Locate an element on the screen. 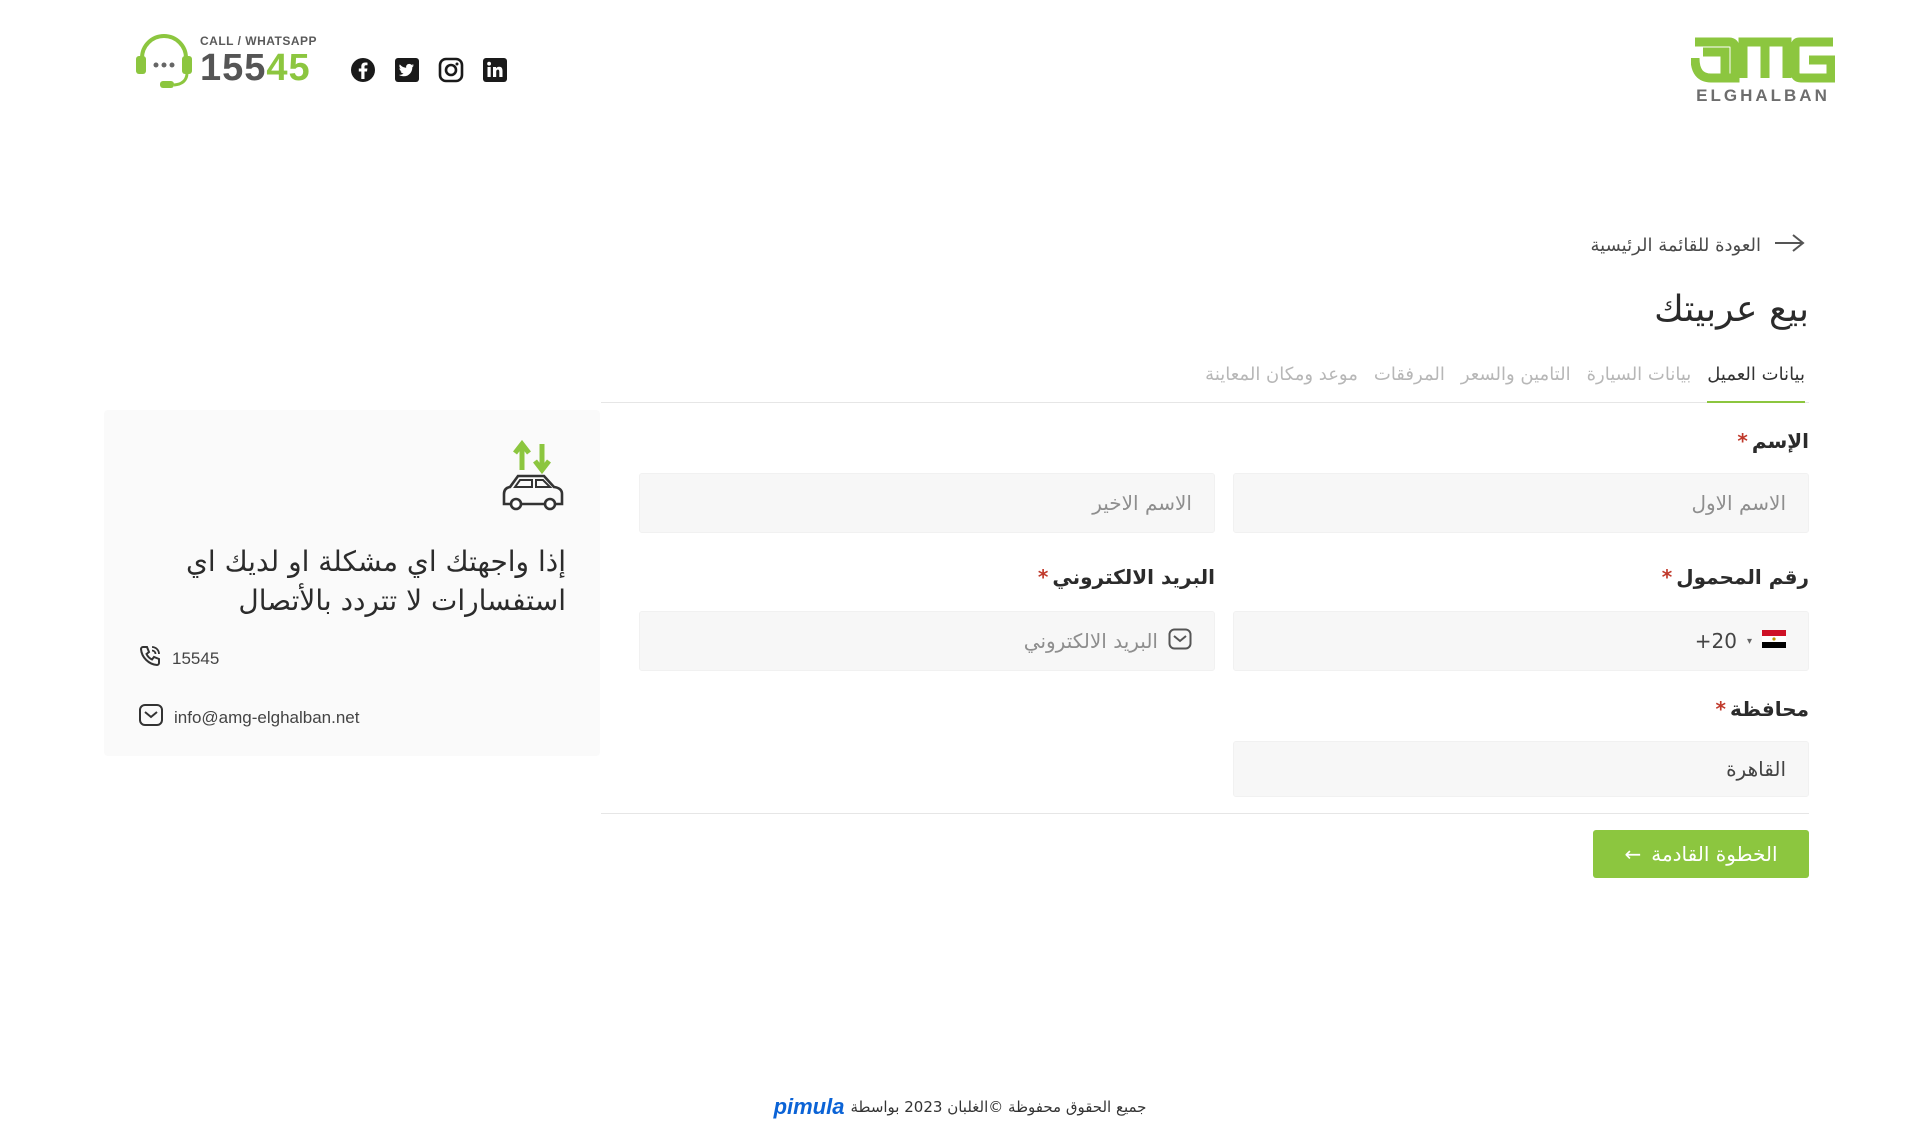 Image resolution: width=1920 pixels, height=1137 pixels. tab-car-data: بيانات السيارة is located at coordinates (1639, 380).